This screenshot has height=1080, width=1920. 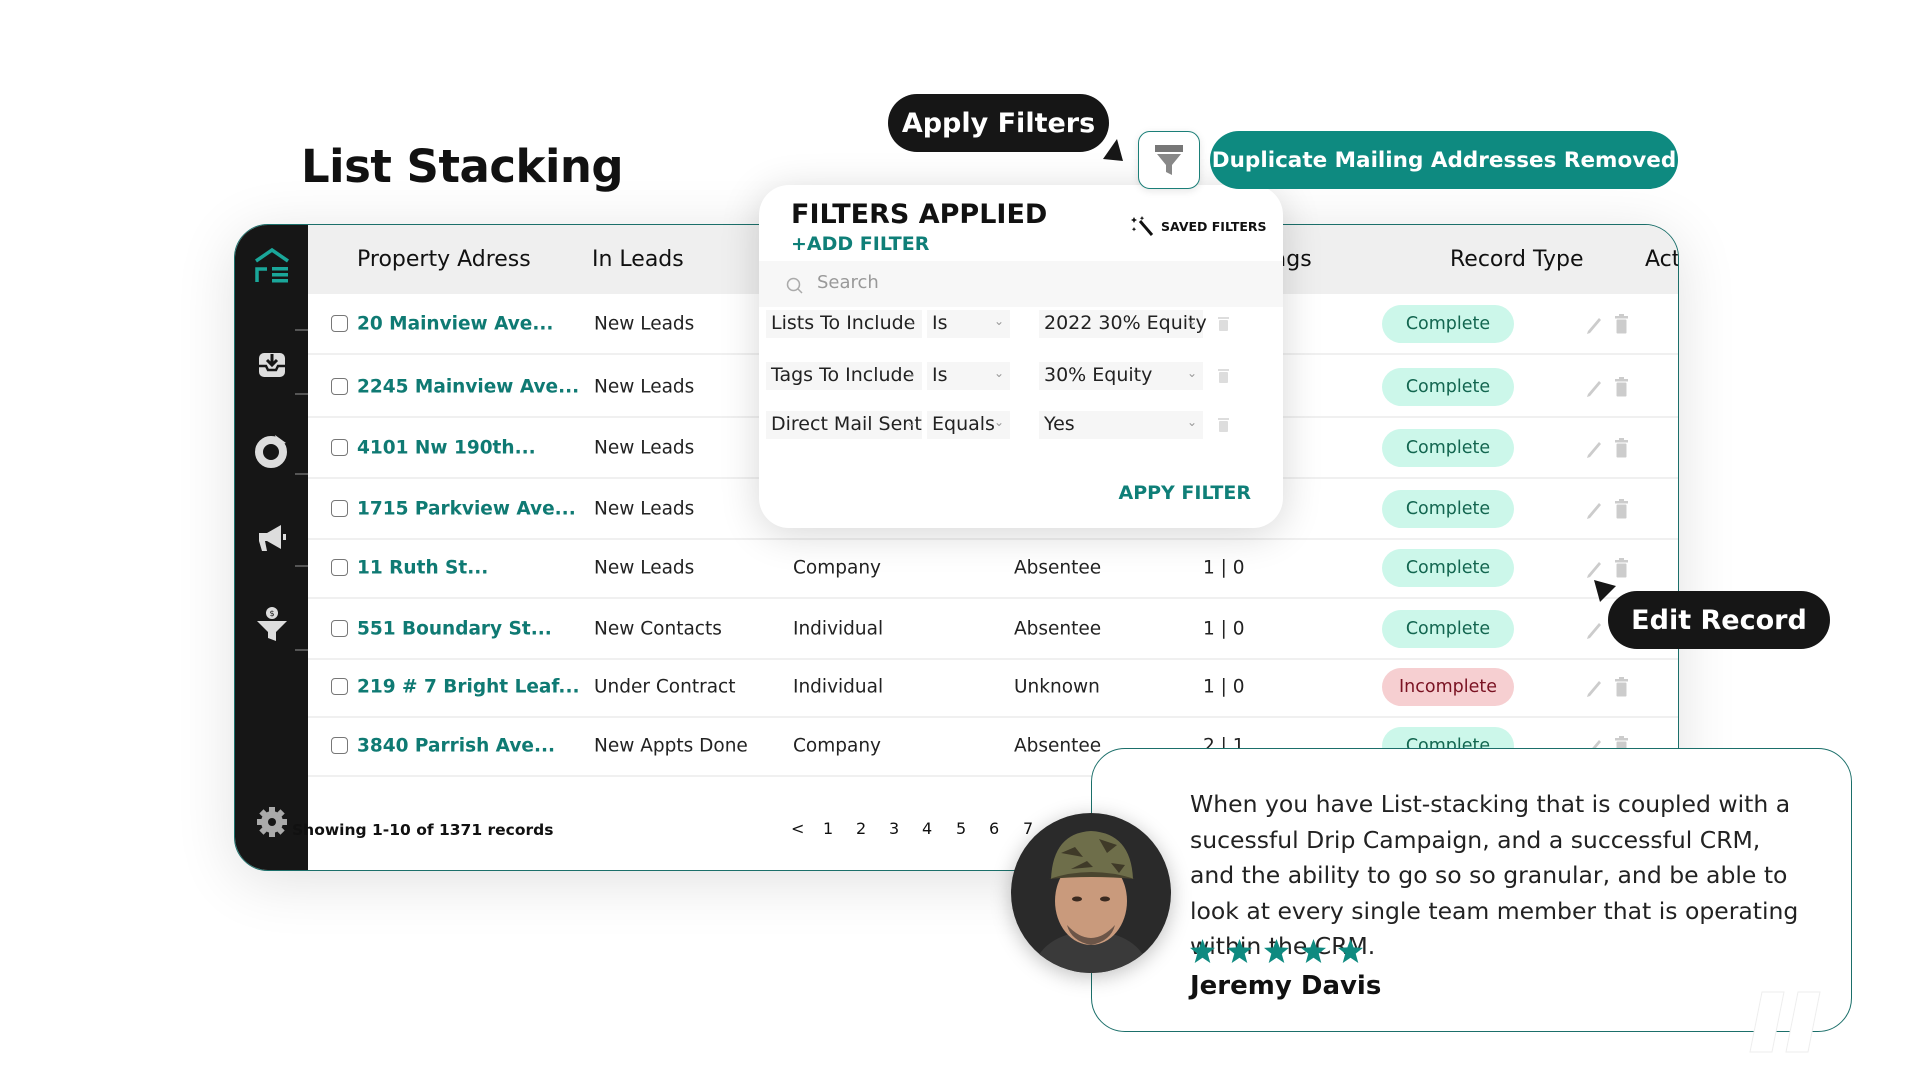 What do you see at coordinates (968, 425) in the screenshot?
I see `filter-operator-select: Equals ⌄` at bounding box center [968, 425].